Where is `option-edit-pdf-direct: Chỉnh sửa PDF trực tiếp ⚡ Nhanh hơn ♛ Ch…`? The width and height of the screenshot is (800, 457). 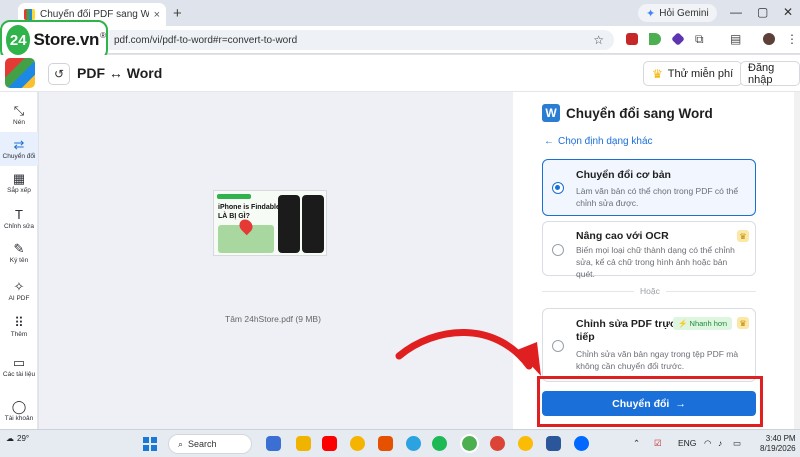 option-edit-pdf-direct: Chỉnh sửa PDF trực tiếp ⚡ Nhanh hơn ♛ Ch… is located at coordinates (649, 345).